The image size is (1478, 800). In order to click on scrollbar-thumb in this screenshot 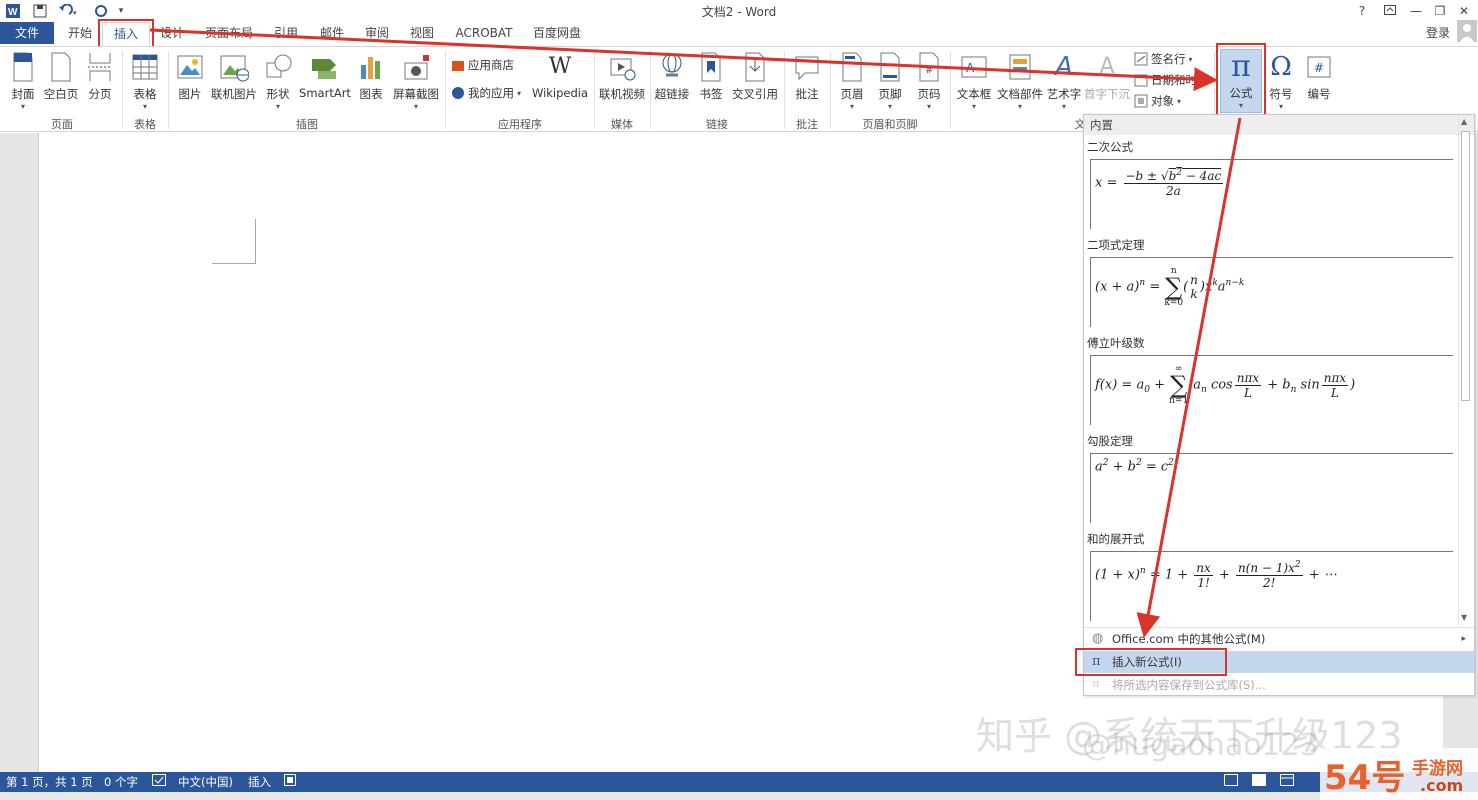, I will do `click(1465, 266)`.